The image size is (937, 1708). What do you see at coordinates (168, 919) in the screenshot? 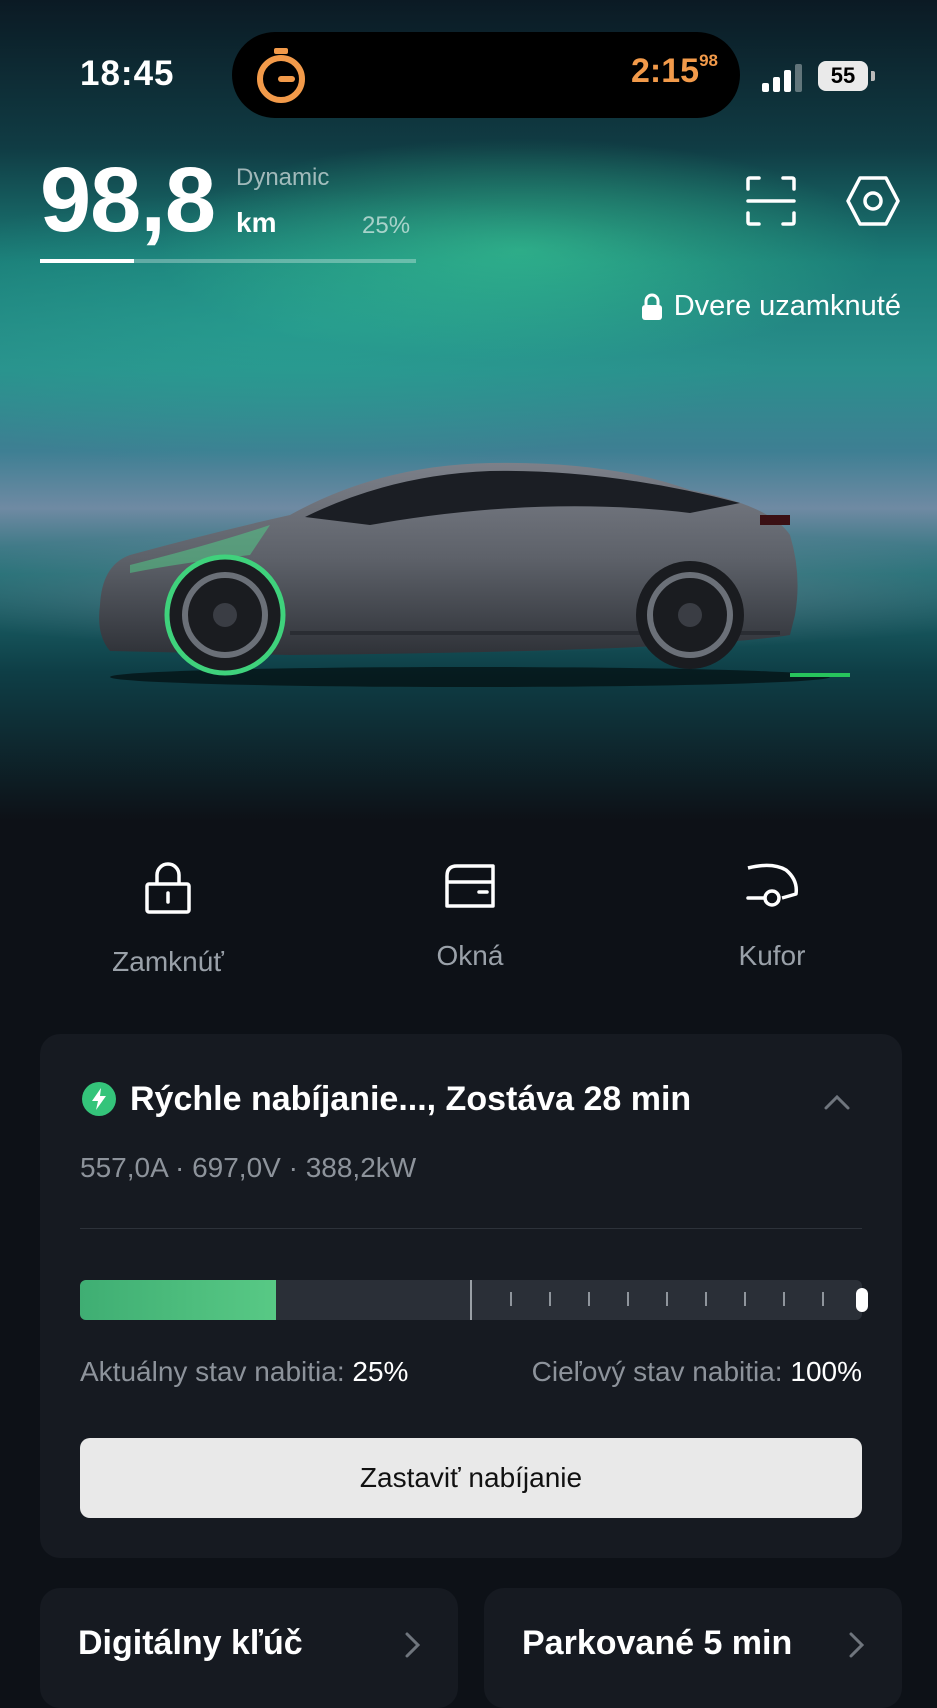
I see `lock-button: Zamknúť` at bounding box center [168, 919].